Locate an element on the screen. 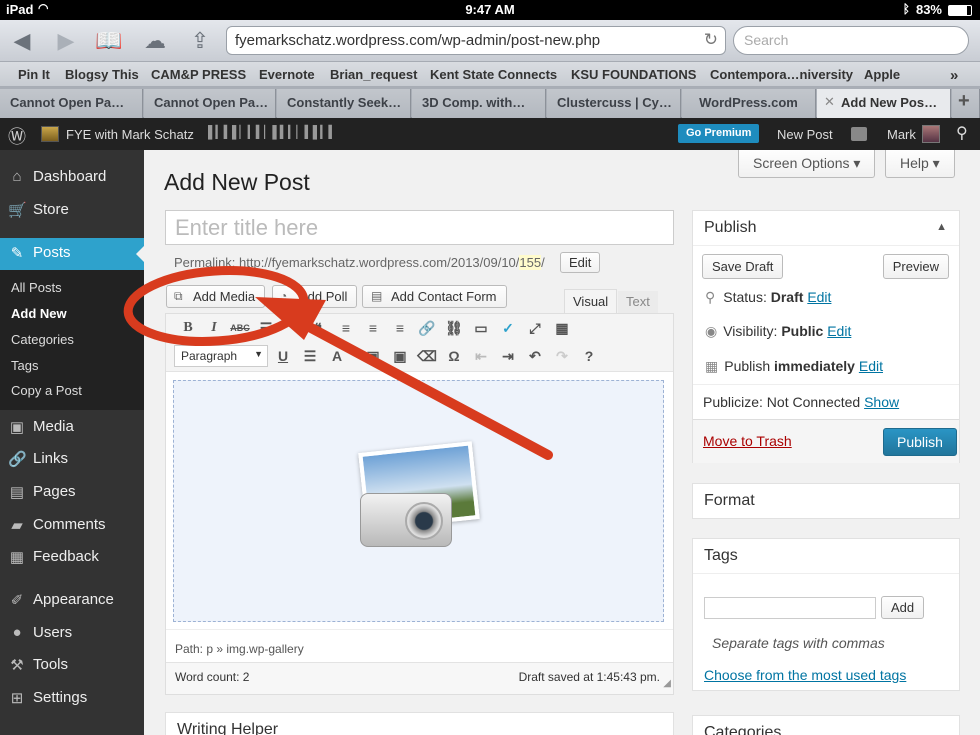 This screenshot has height=735, width=980. bookmark-item: Apple is located at coordinates (882, 74).